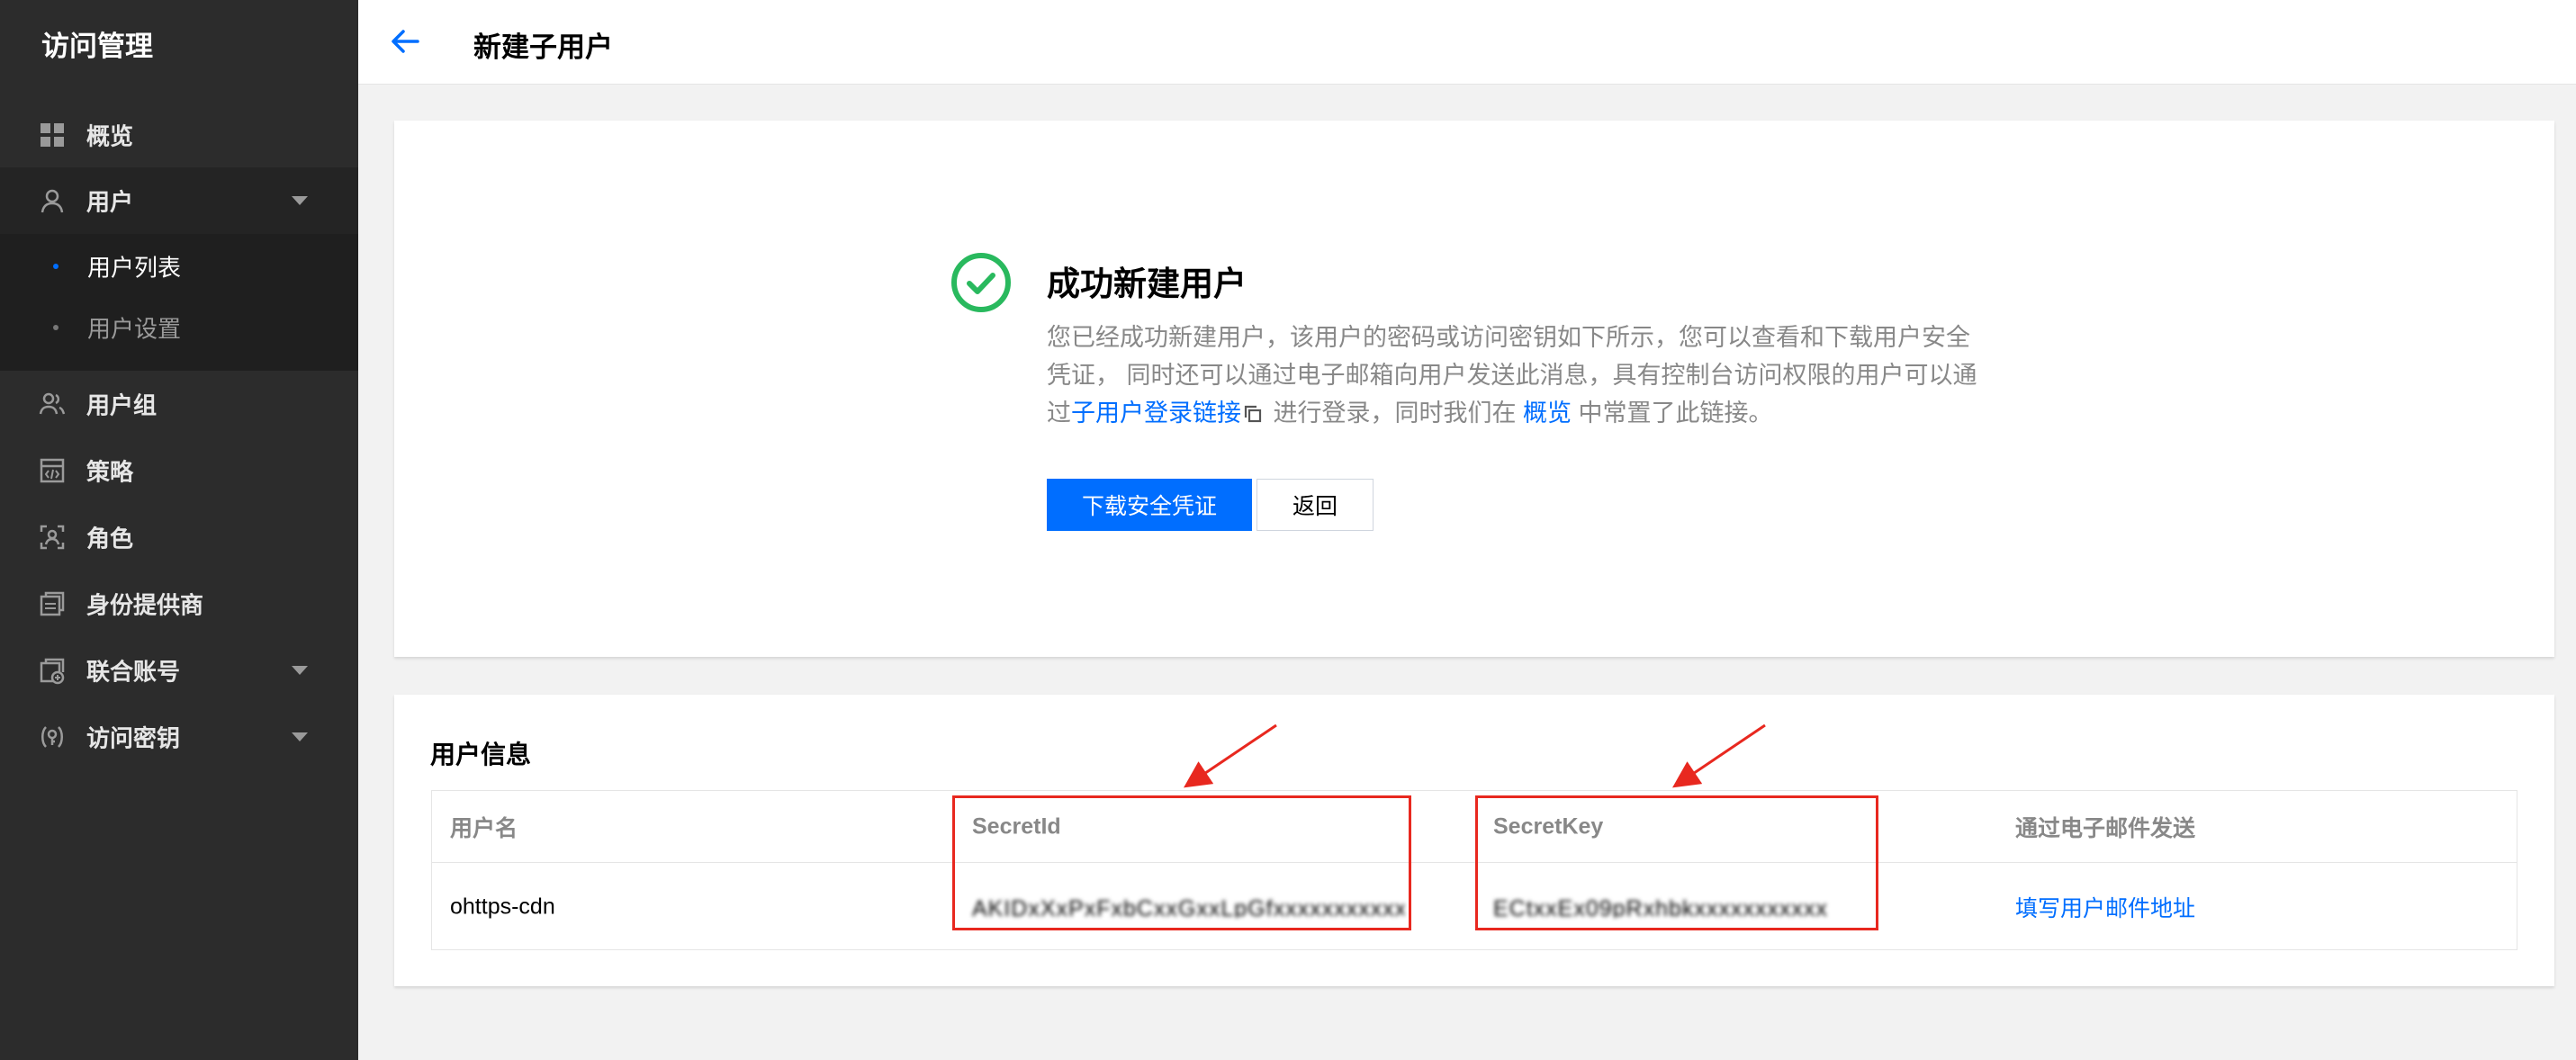 Image resolution: width=2576 pixels, height=1060 pixels. What do you see at coordinates (1181, 863) in the screenshot?
I see `annotation-box-secret-id` at bounding box center [1181, 863].